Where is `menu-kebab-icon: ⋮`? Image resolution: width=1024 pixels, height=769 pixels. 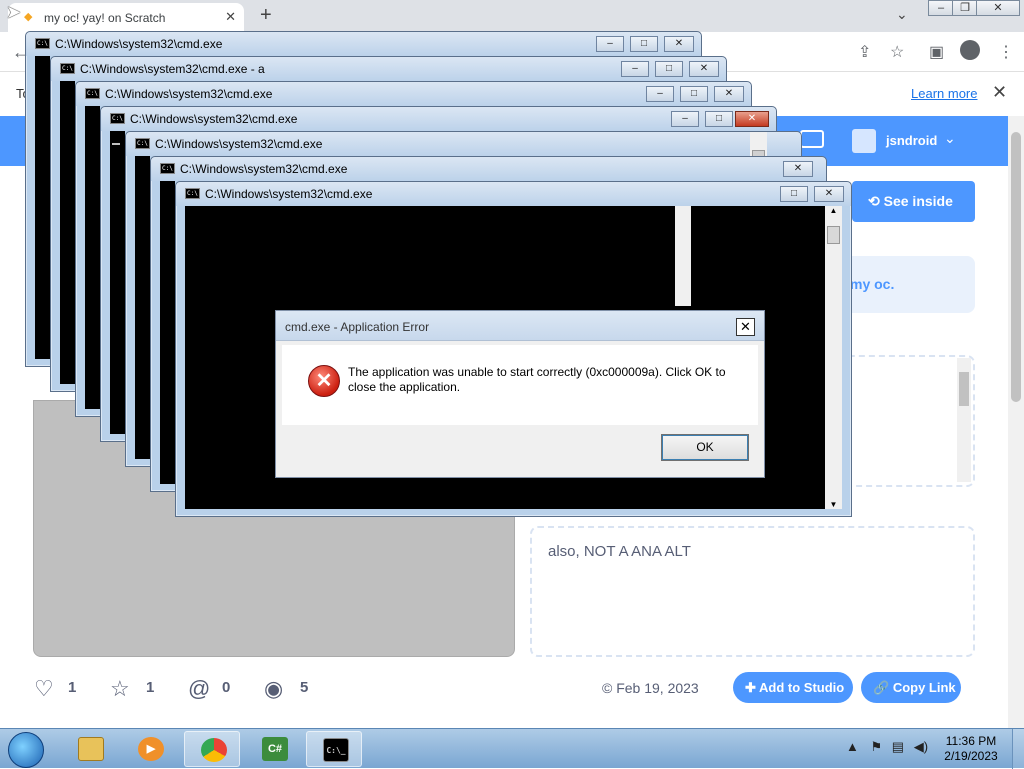 menu-kebab-icon: ⋮ is located at coordinates (1006, 52).